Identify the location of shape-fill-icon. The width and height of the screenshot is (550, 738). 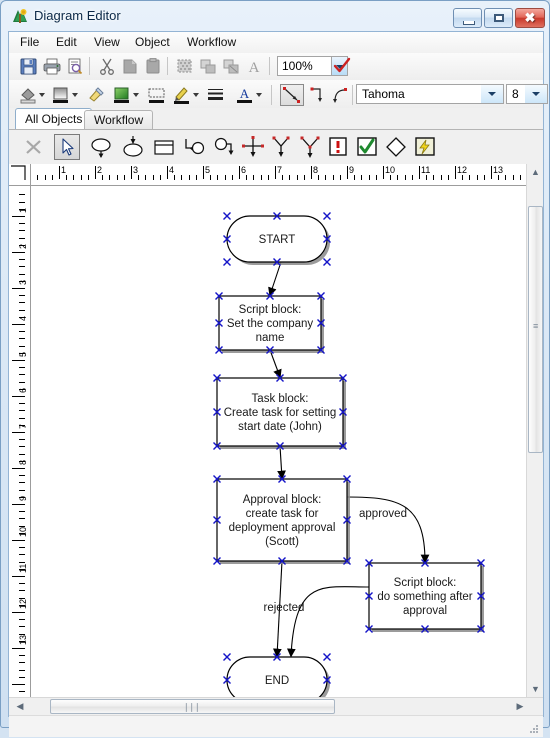
(122, 94).